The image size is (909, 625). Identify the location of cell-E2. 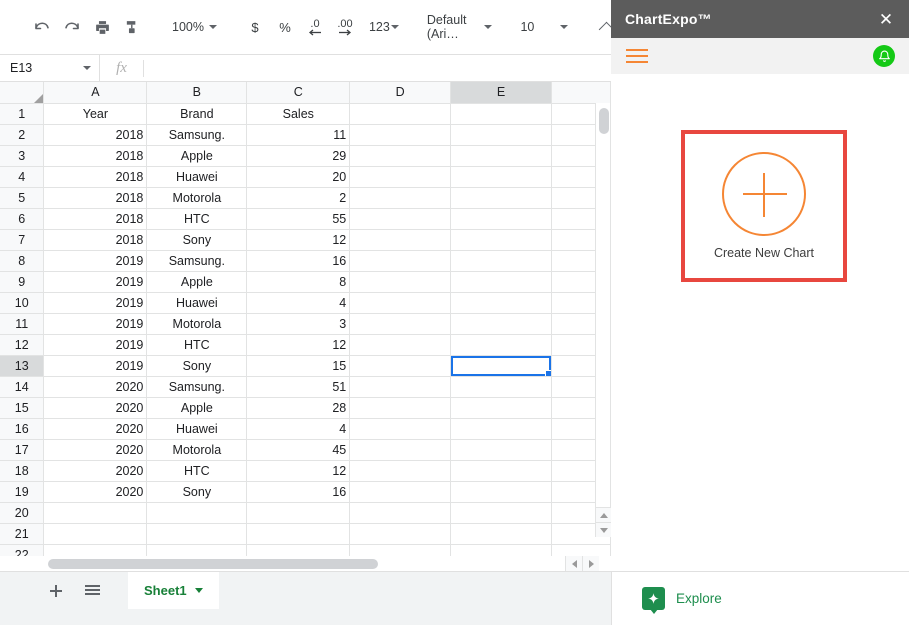
(501, 135).